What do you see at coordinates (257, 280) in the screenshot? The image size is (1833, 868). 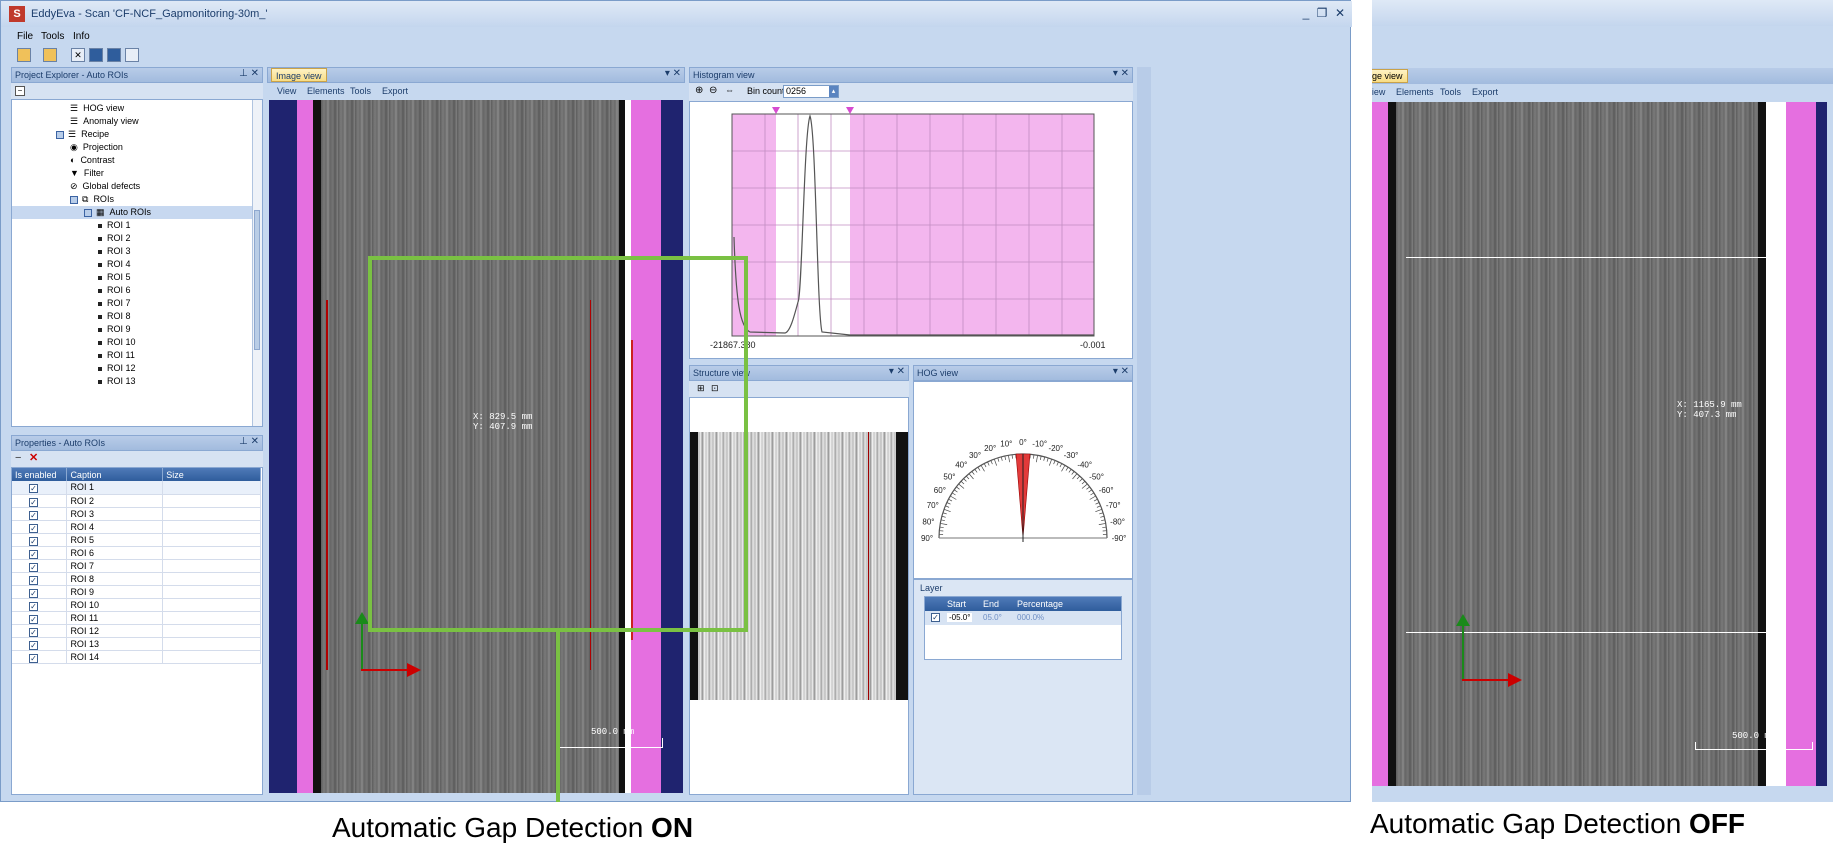 I see `tree-scroll-thumb` at bounding box center [257, 280].